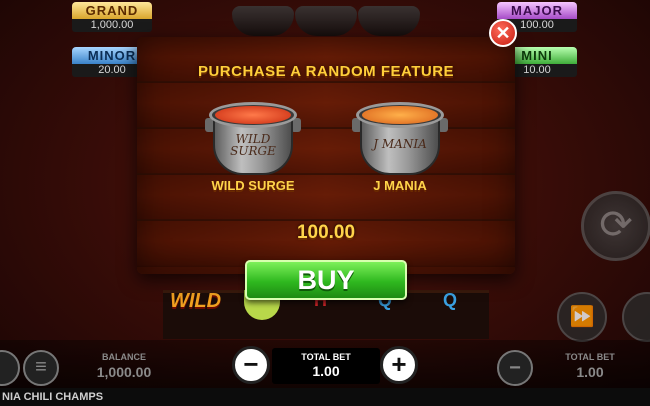  Describe the element at coordinates (450, 300) in the screenshot. I see `reel-symbol-q: Q` at that location.